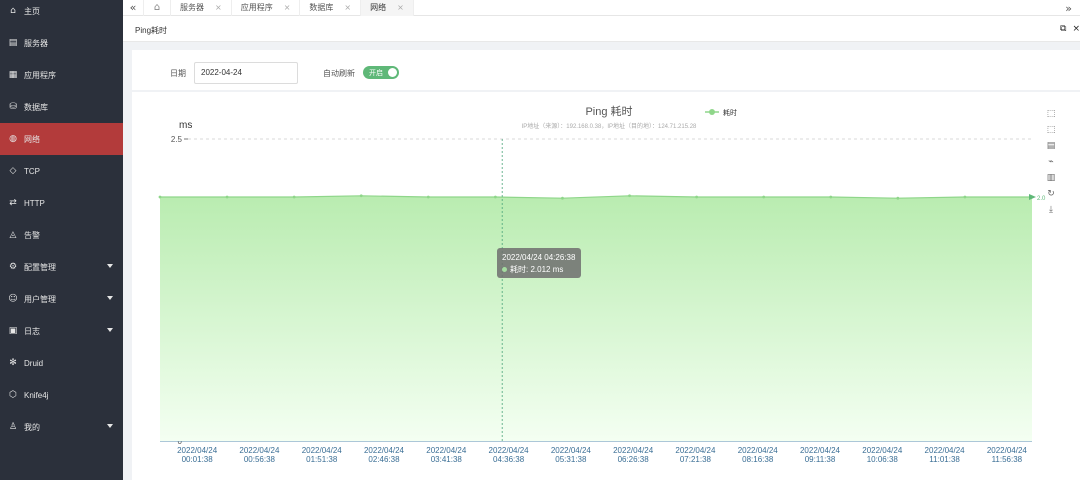 The image size is (1080, 480). Describe the element at coordinates (518, 269) in the screenshot. I see `tooltip-series-label: 耗时` at that location.